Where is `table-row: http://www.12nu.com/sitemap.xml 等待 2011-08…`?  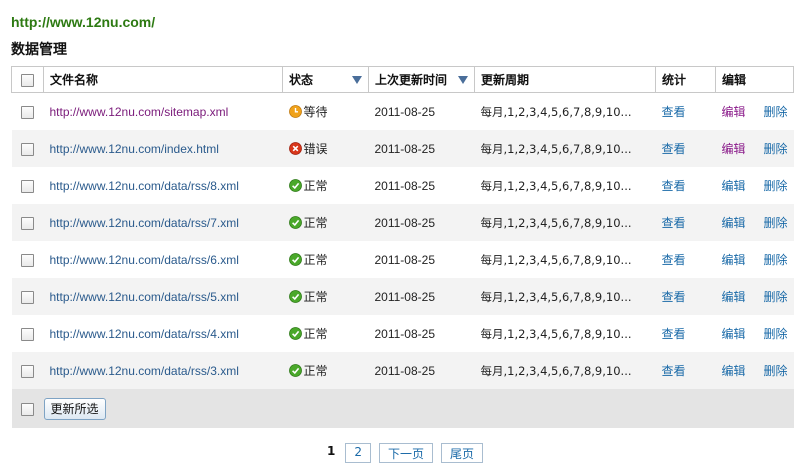
table-row: http://www.12nu.com/sitemap.xml 等待 2011-08… is located at coordinates (402, 111).